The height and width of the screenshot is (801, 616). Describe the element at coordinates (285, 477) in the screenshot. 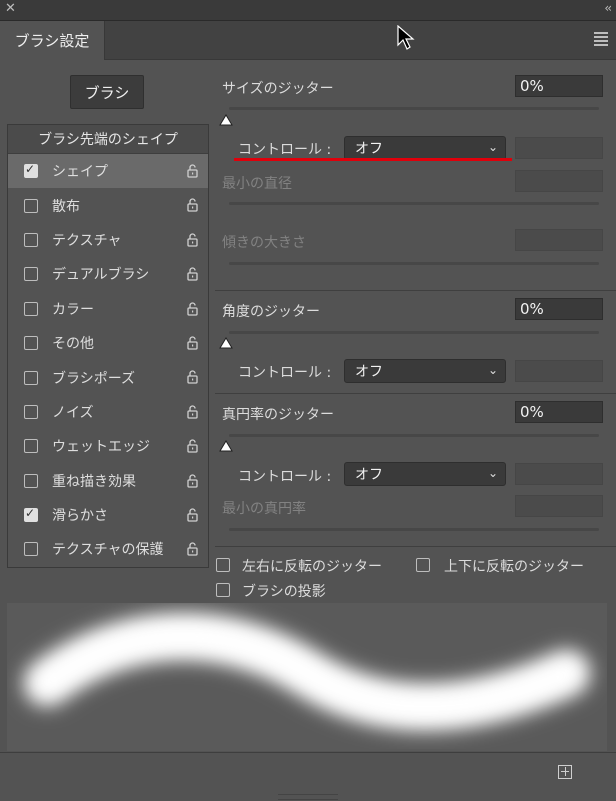

I see `roundness-control-label: コントロール :` at that location.